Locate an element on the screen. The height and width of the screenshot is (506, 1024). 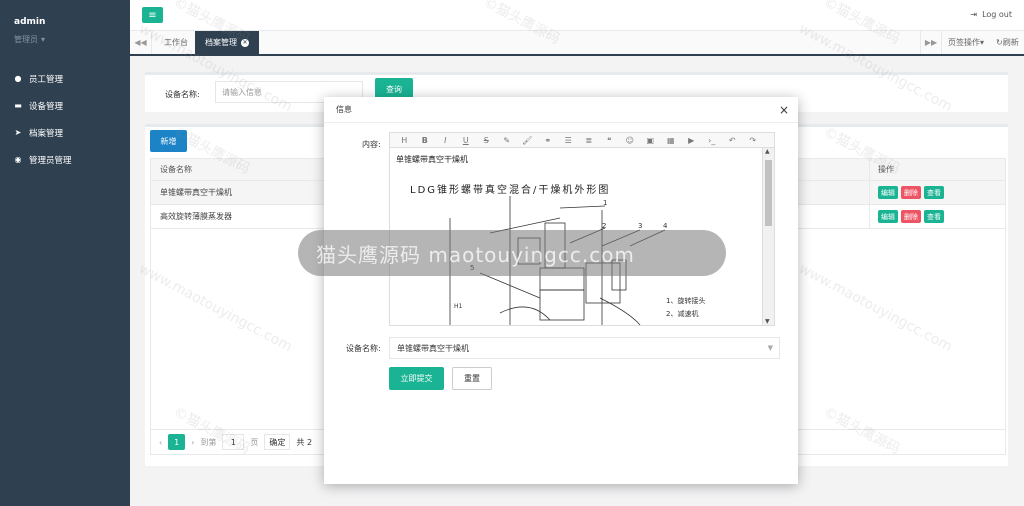
figure-number: 3 is located at coordinates (640, 226).